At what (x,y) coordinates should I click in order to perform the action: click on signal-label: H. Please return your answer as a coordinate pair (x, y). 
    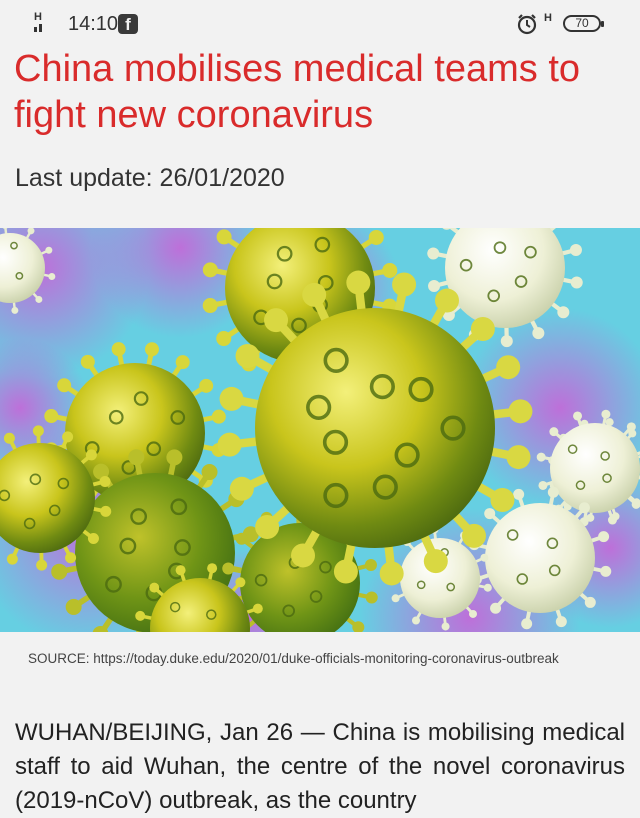
    Looking at the image, I should click on (38, 17).